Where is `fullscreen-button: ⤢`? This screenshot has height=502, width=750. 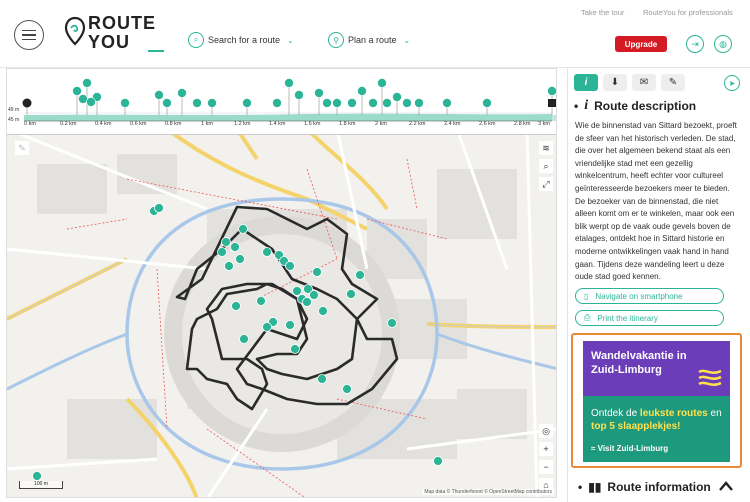
fullscreen-button: ⤢ is located at coordinates (546, 184).